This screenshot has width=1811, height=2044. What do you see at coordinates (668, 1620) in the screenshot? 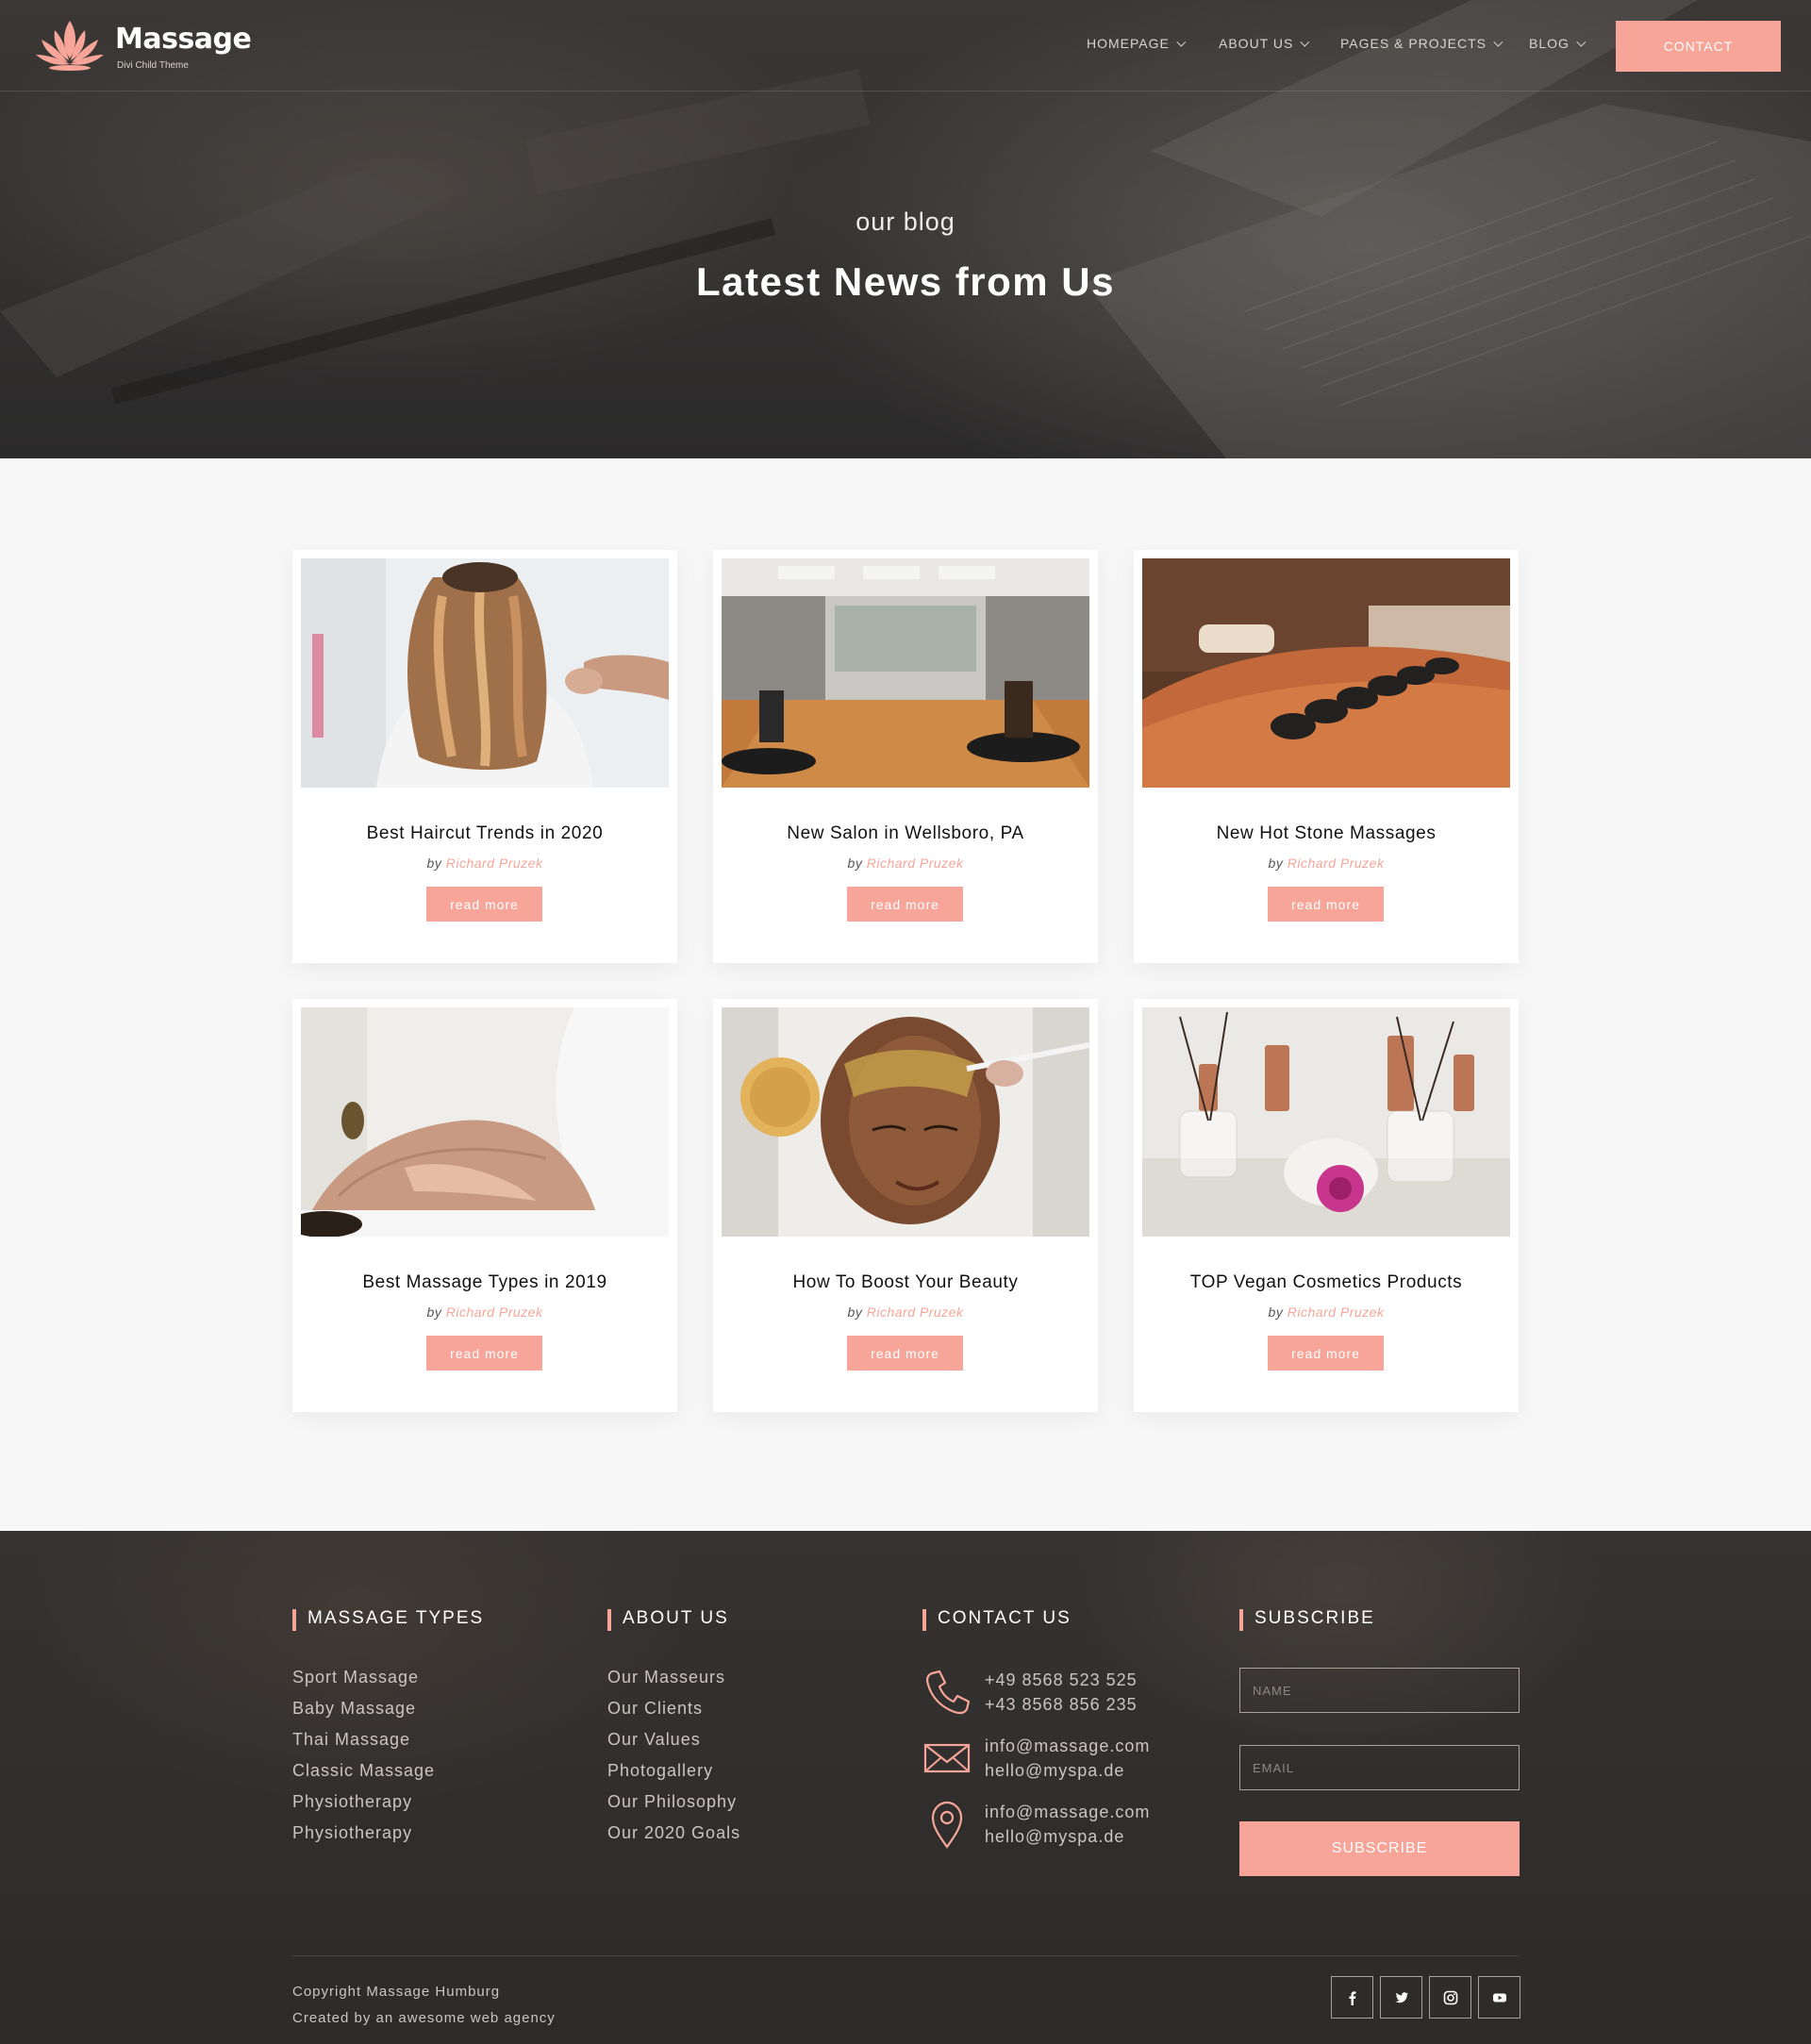
I see `footer-heading-about-us: ABOUT US` at bounding box center [668, 1620].